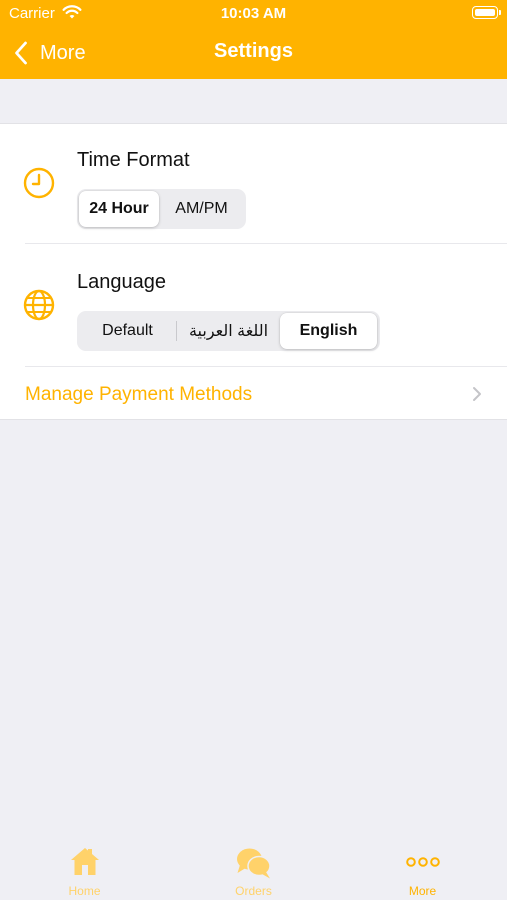 This screenshot has width=507, height=900. I want to click on tab-more: More, so click(422, 868).